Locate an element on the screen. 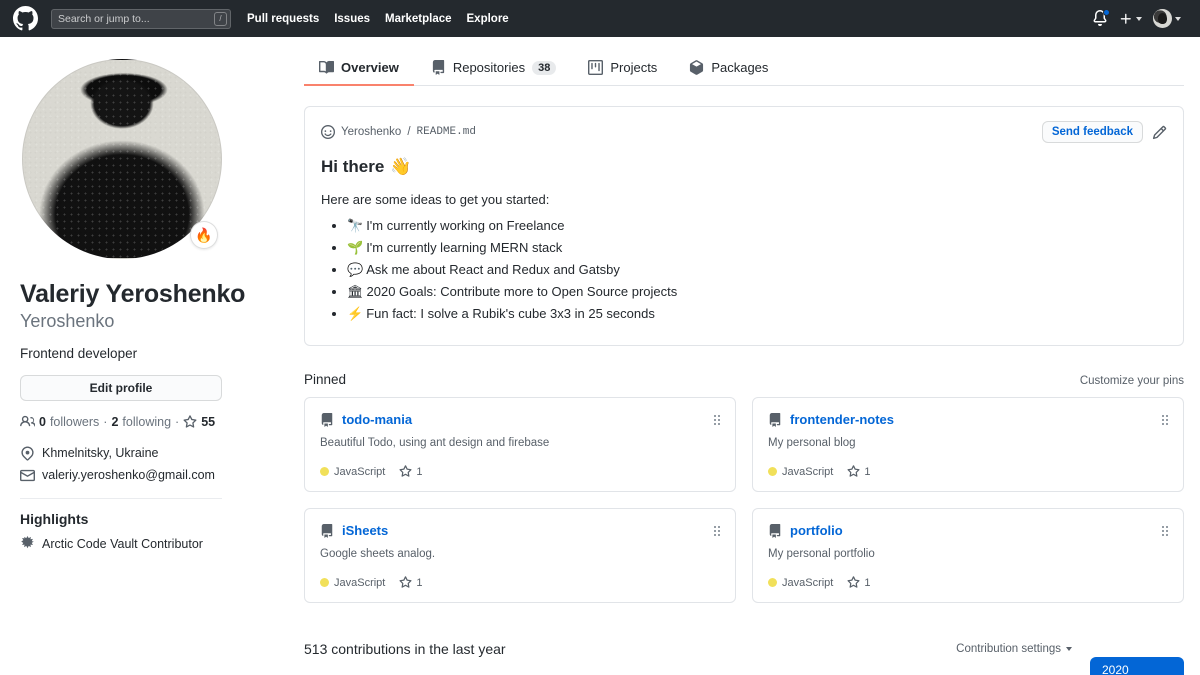 This screenshot has height=675, width=1200. notifications-button is located at coordinates (1101, 18).